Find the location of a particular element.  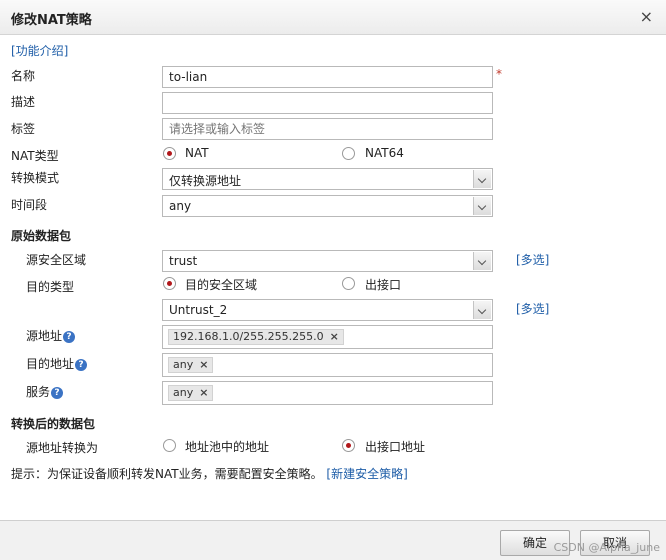

dest-type-interface-label: 出接口 is located at coordinates (383, 285).